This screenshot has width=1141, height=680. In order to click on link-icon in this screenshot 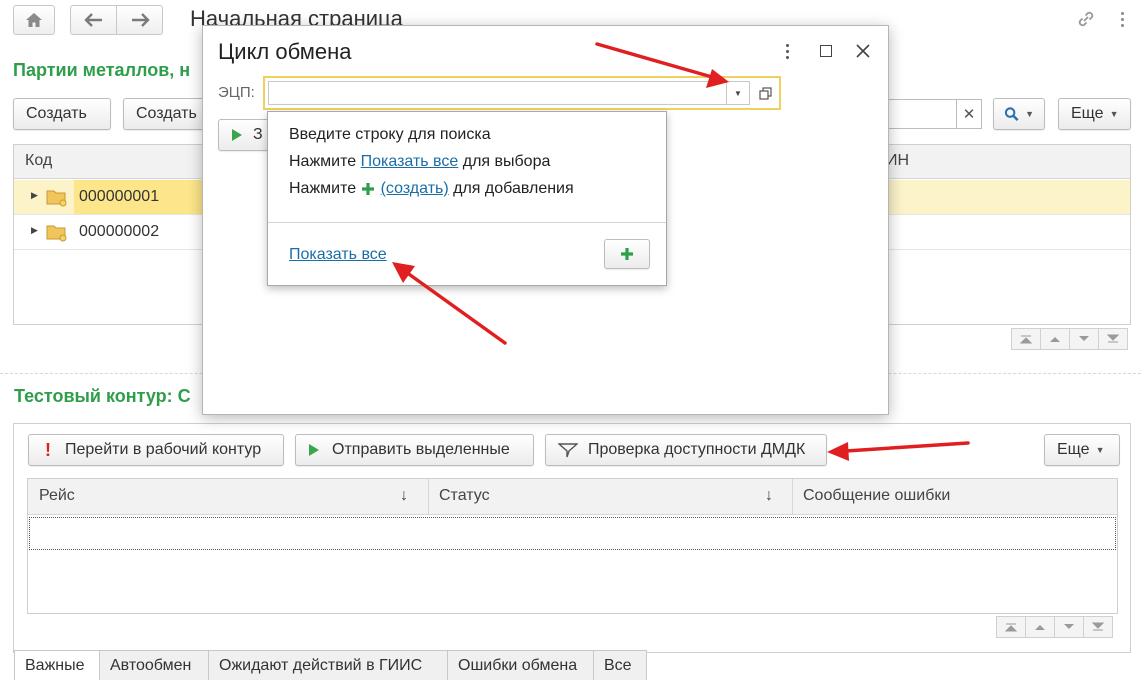, I will do `click(1086, 21)`.